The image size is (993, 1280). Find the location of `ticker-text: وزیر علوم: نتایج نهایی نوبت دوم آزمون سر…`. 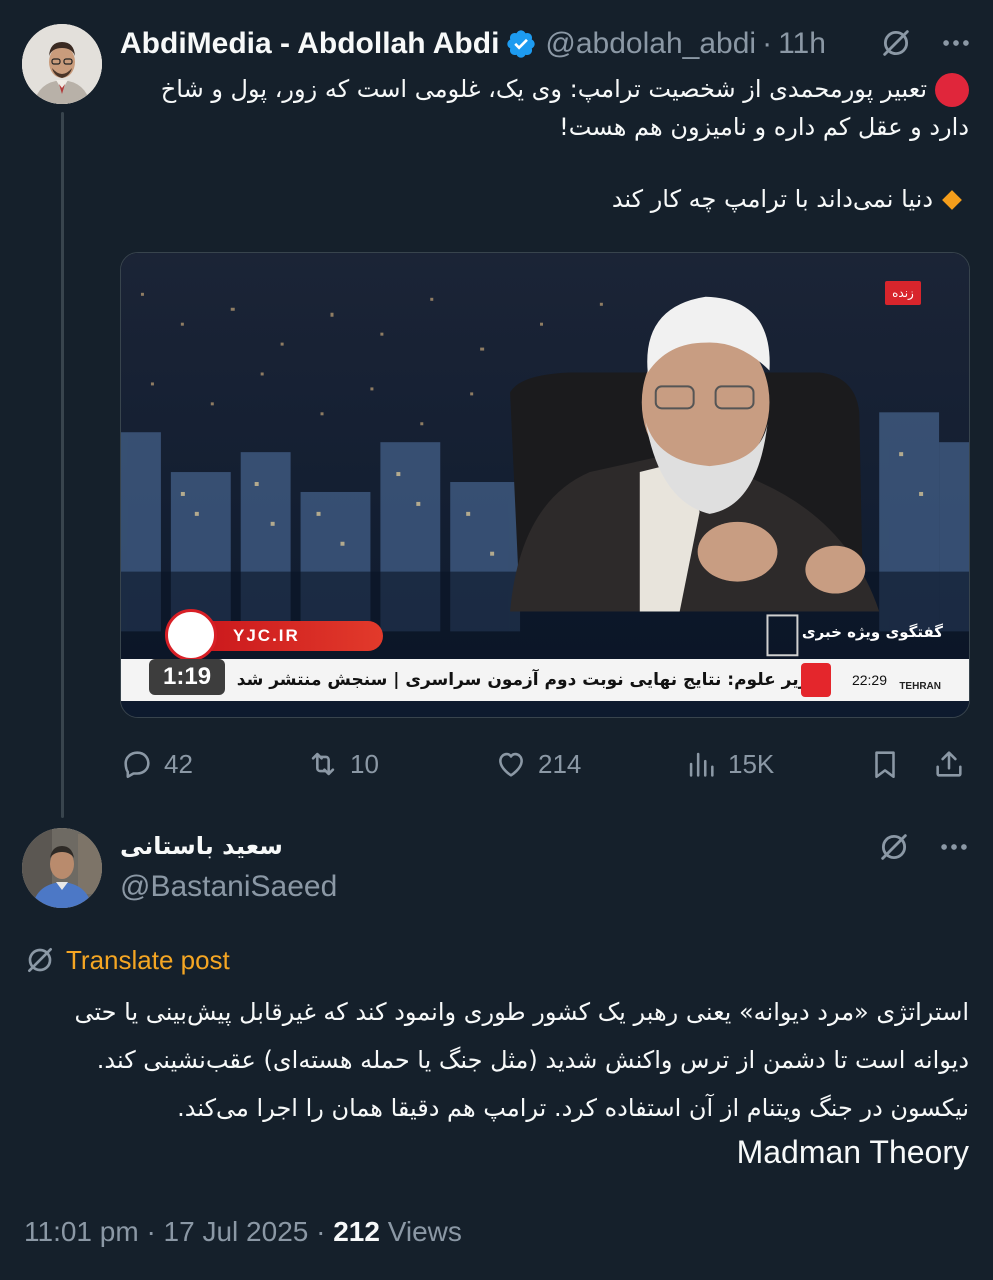

ticker-text: وزیر علوم: نتایج نهایی نوبت دوم آزمون سر… is located at coordinates (527, 680).